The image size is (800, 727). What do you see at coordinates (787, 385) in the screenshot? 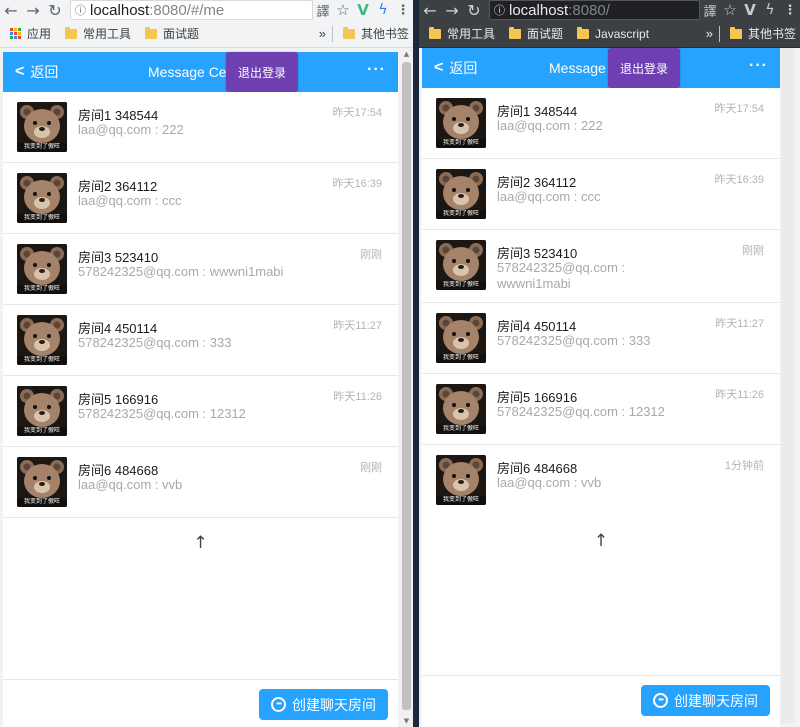
I see `page-scrollbar` at bounding box center [787, 385].